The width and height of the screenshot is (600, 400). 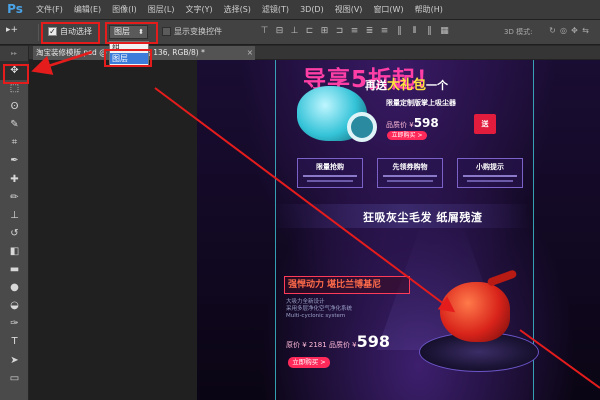 I want to click on menu-layer: 图层(L), so click(x=161, y=9).